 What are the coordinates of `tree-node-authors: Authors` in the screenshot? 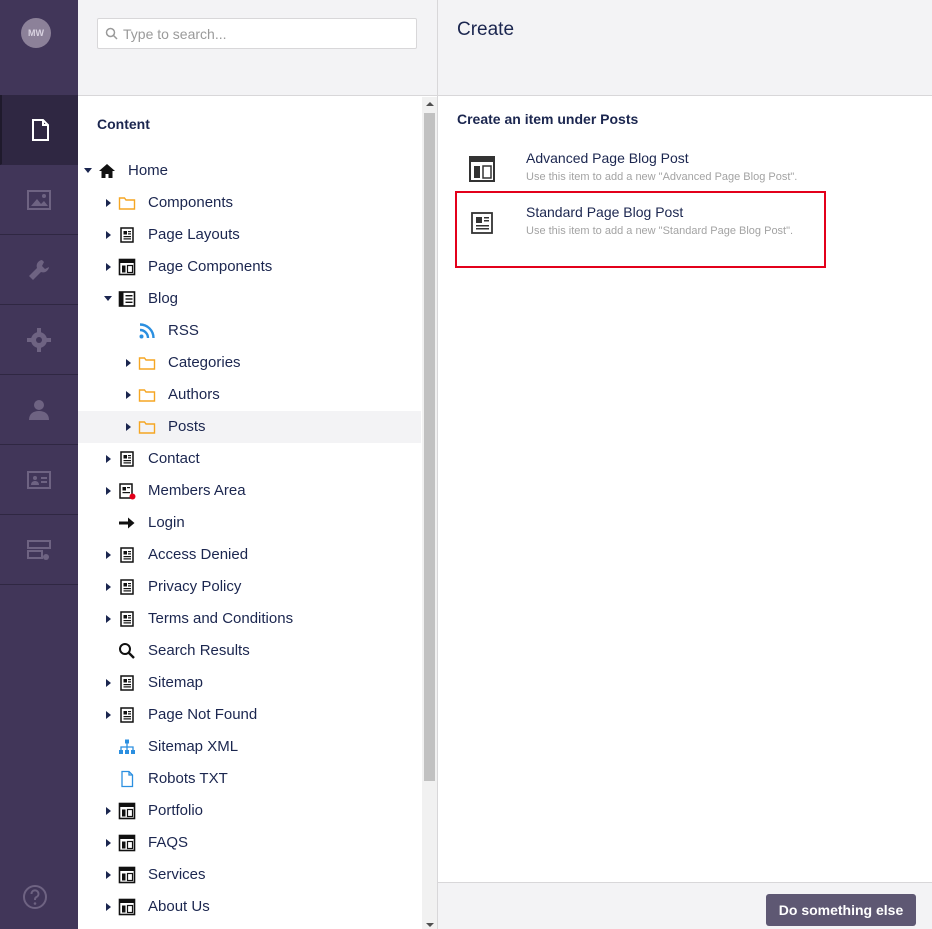 It's located at (249, 395).